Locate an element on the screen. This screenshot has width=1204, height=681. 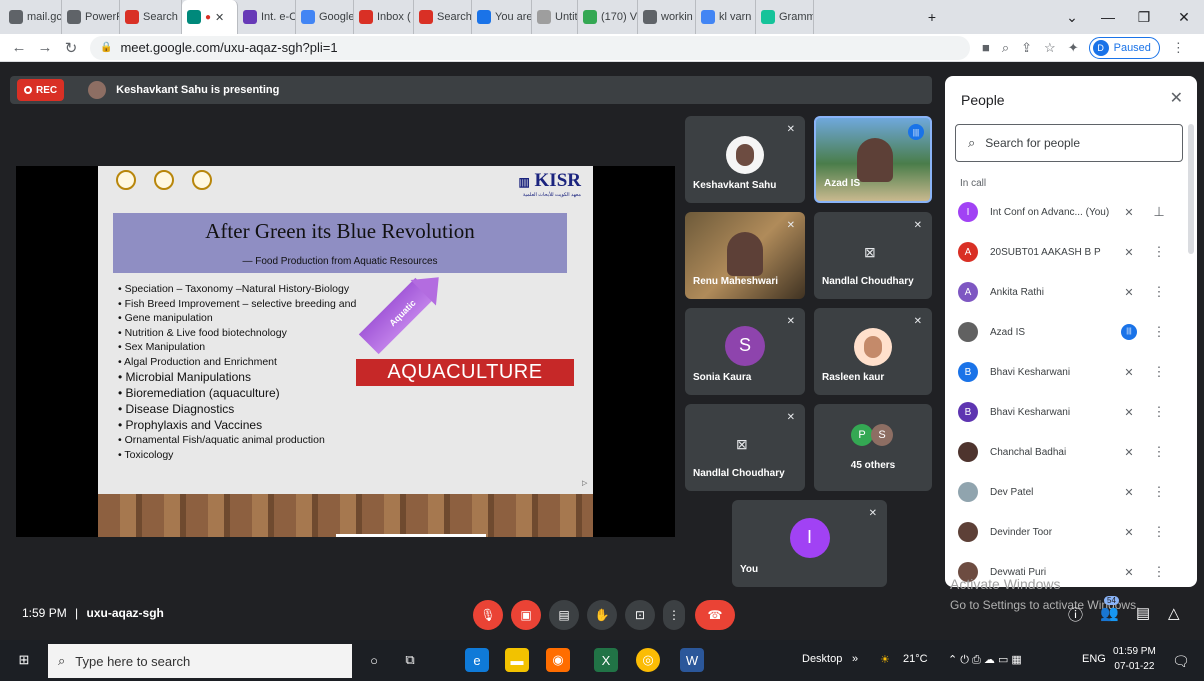
task-view-icon: ⧉ is located at coordinates (410, 660).